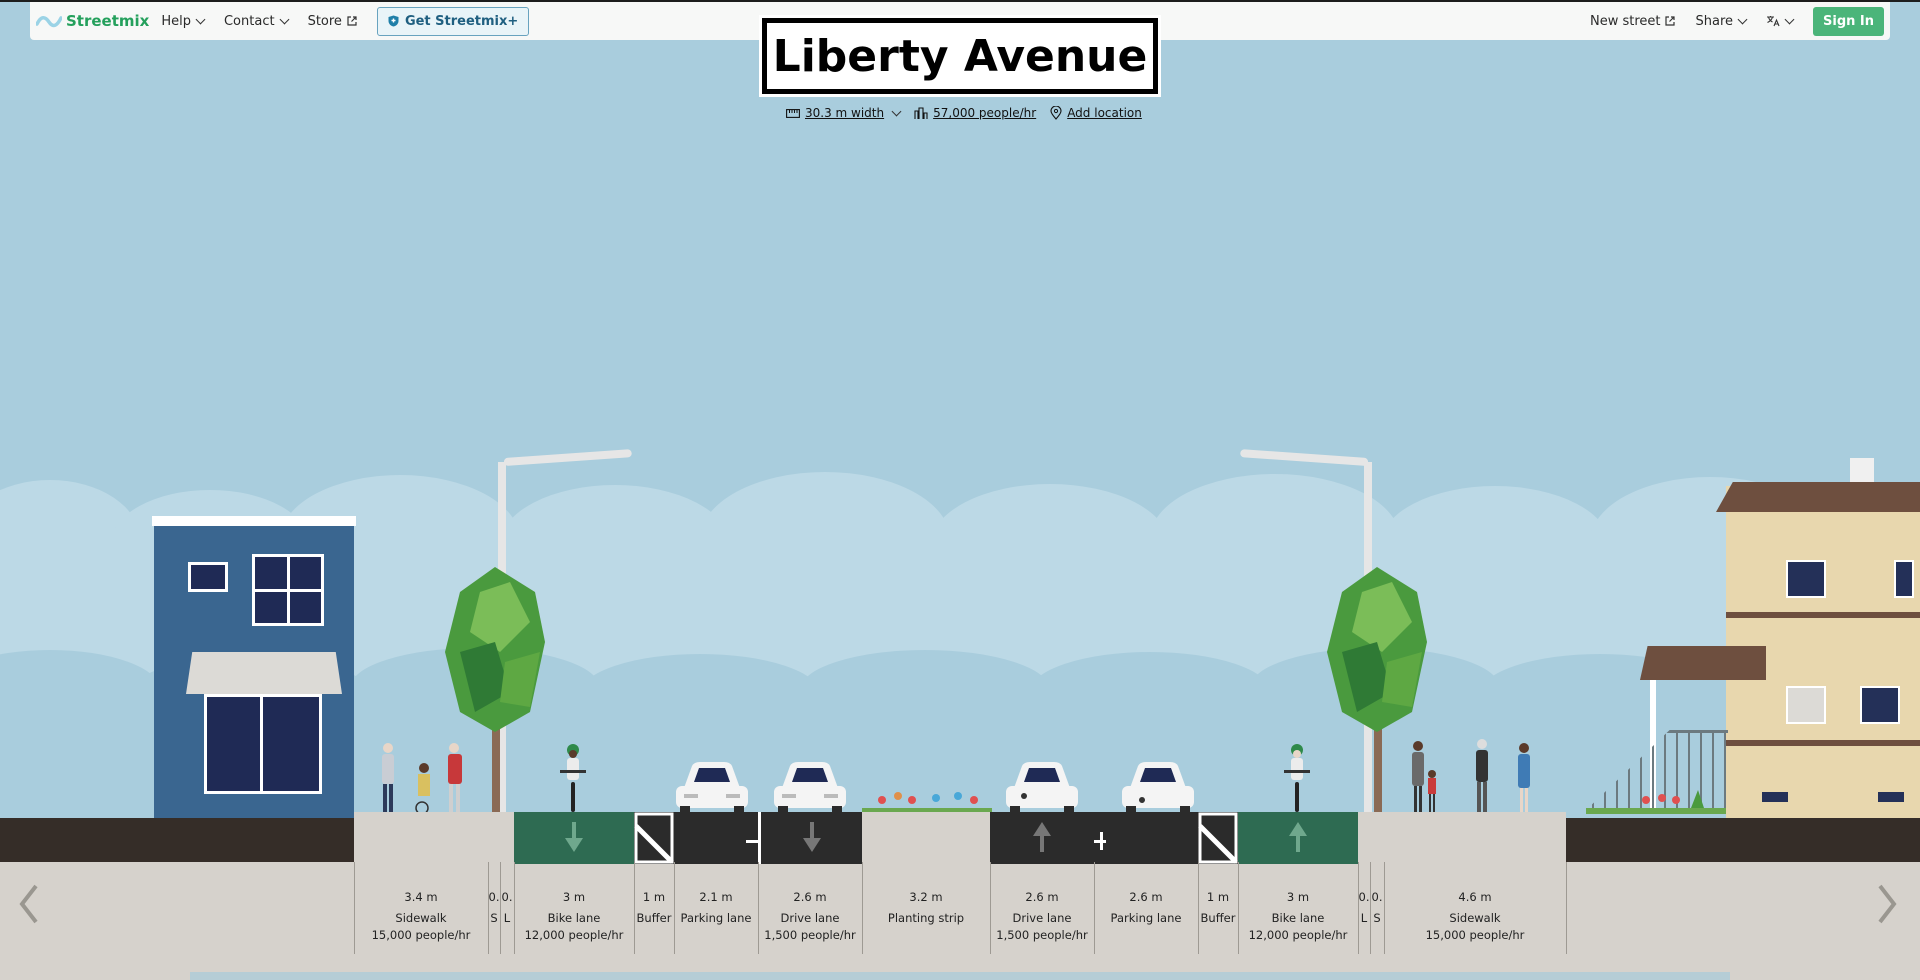  What do you see at coordinates (567, 457) in the screenshot?
I see `lamp-arm-left` at bounding box center [567, 457].